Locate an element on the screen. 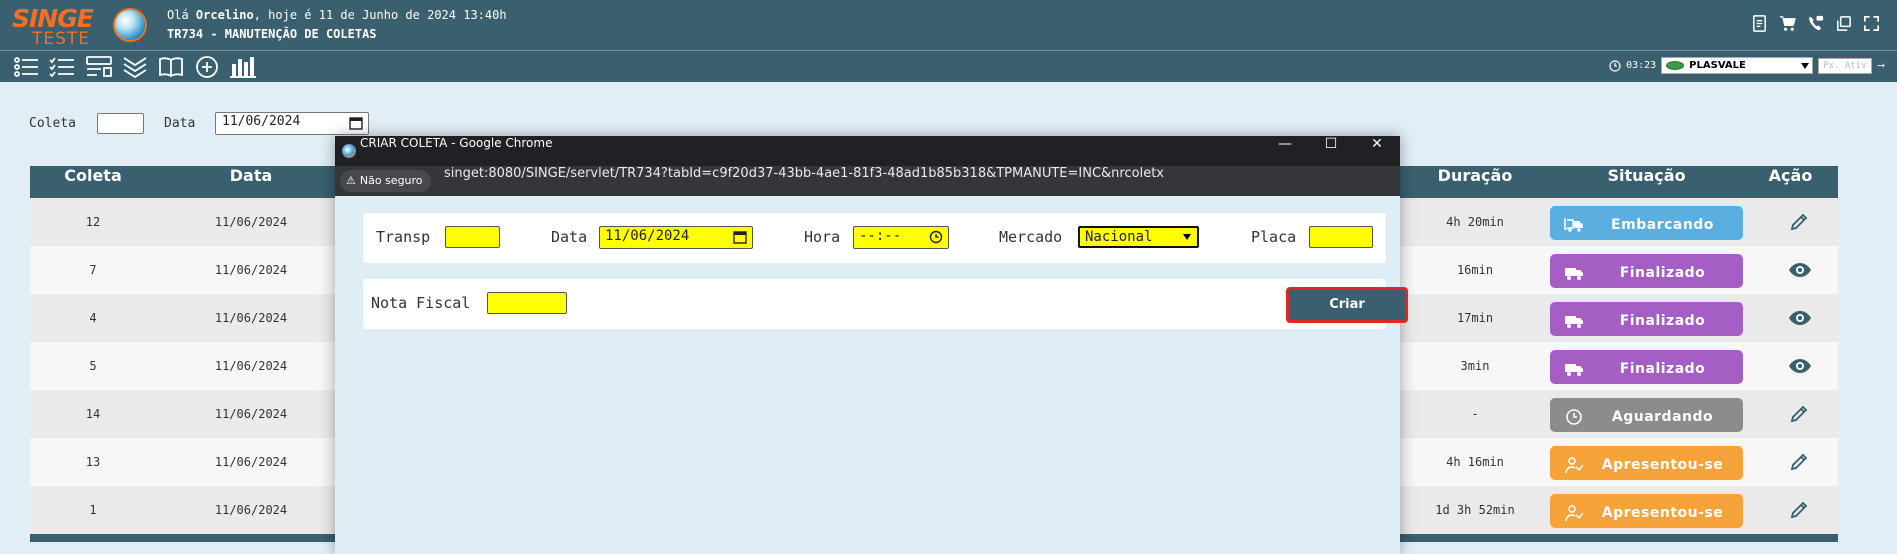  nota-fiscal-input is located at coordinates (527, 303).